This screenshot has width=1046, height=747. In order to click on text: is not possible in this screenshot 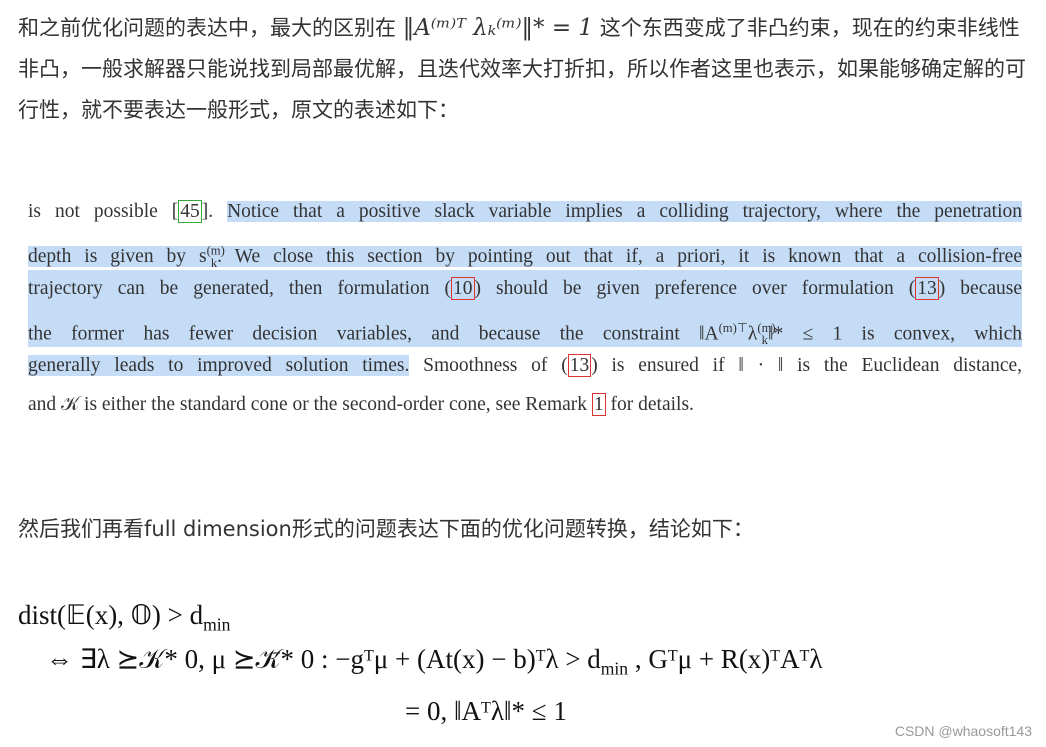, I will do `click(100, 211)`.